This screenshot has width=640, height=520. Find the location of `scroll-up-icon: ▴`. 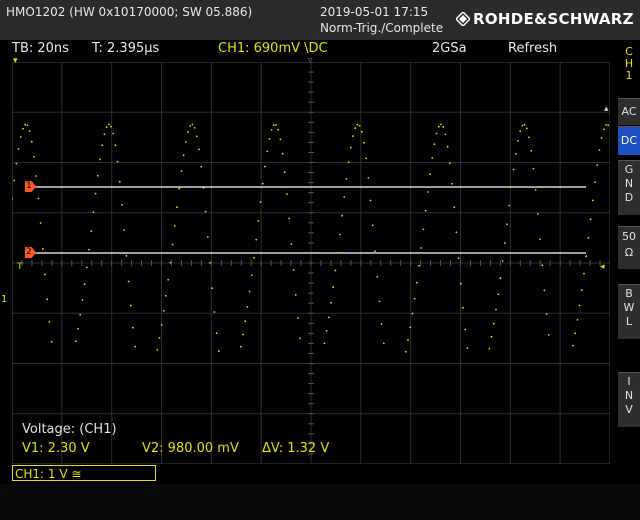

scroll-up-icon: ▴ is located at coordinates (606, 109).